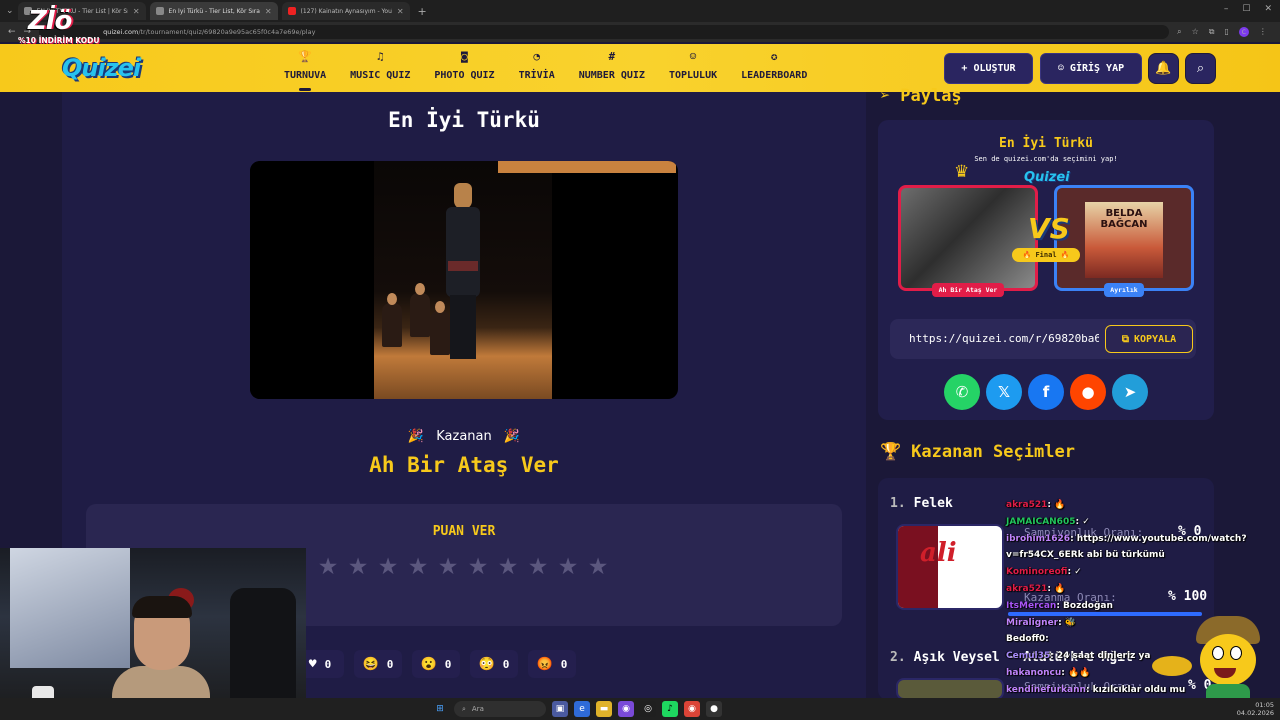 Image resolution: width=1280 pixels, height=720 pixels. Describe the element at coordinates (305, 75) in the screenshot. I see `nav-item-label: TURNUVA` at that location.